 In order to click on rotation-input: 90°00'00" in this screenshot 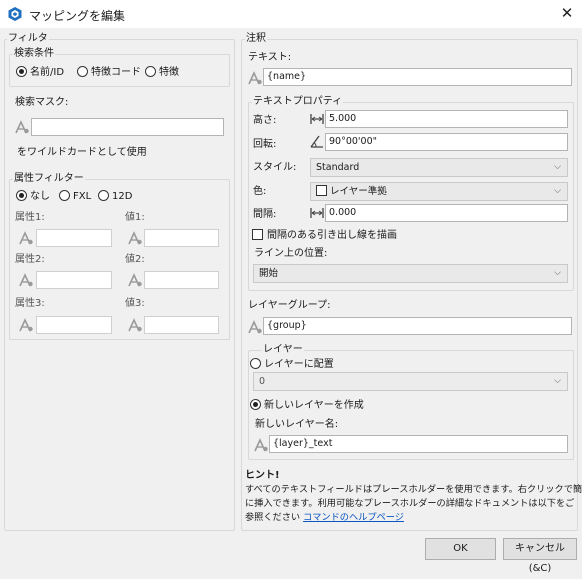, I will do `click(446, 142)`.